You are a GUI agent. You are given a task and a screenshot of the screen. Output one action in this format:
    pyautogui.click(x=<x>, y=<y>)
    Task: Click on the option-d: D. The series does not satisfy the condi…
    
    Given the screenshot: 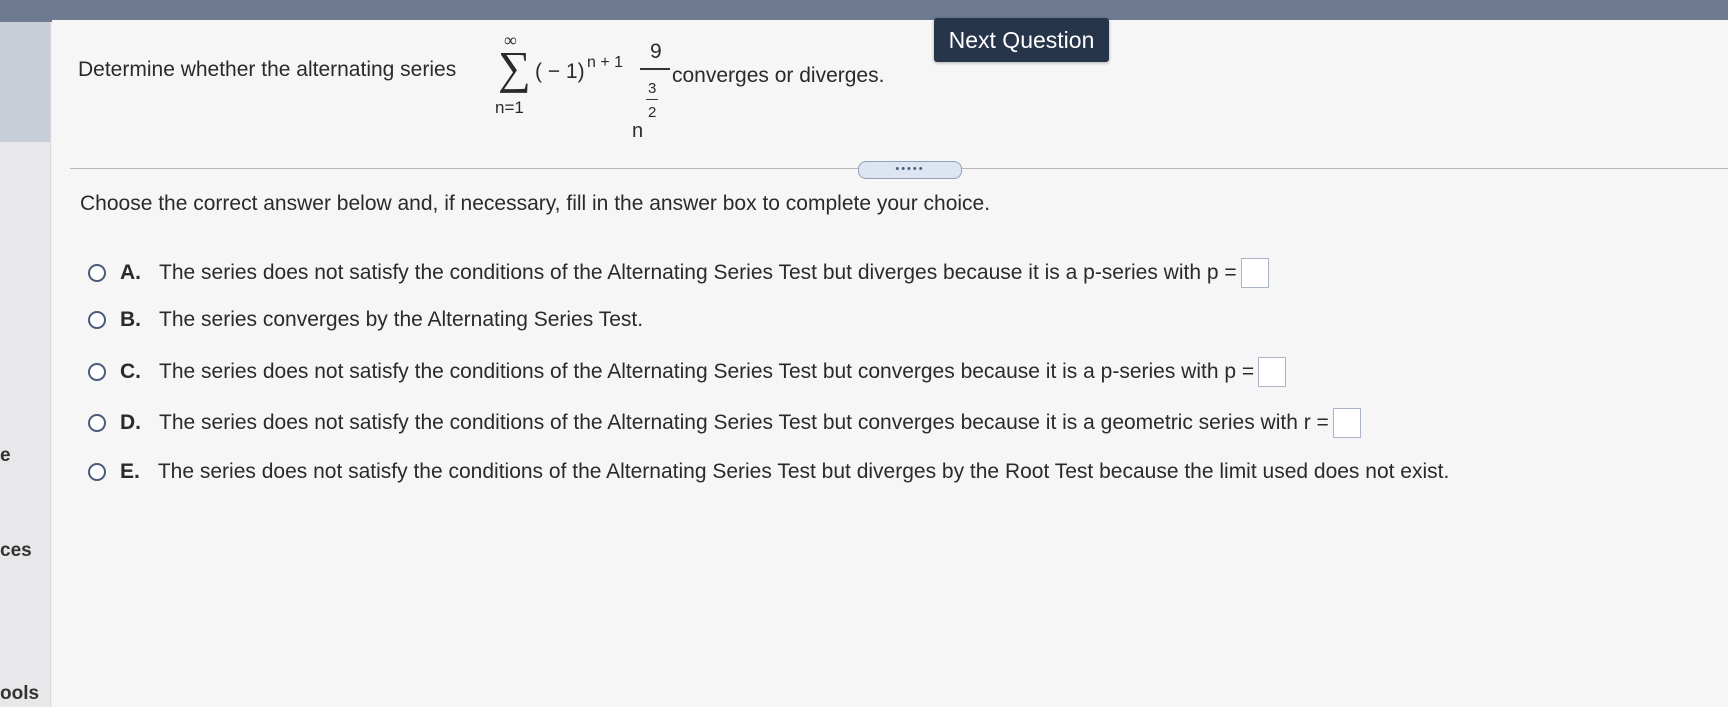 What is the action you would take?
    pyautogui.click(x=724, y=423)
    